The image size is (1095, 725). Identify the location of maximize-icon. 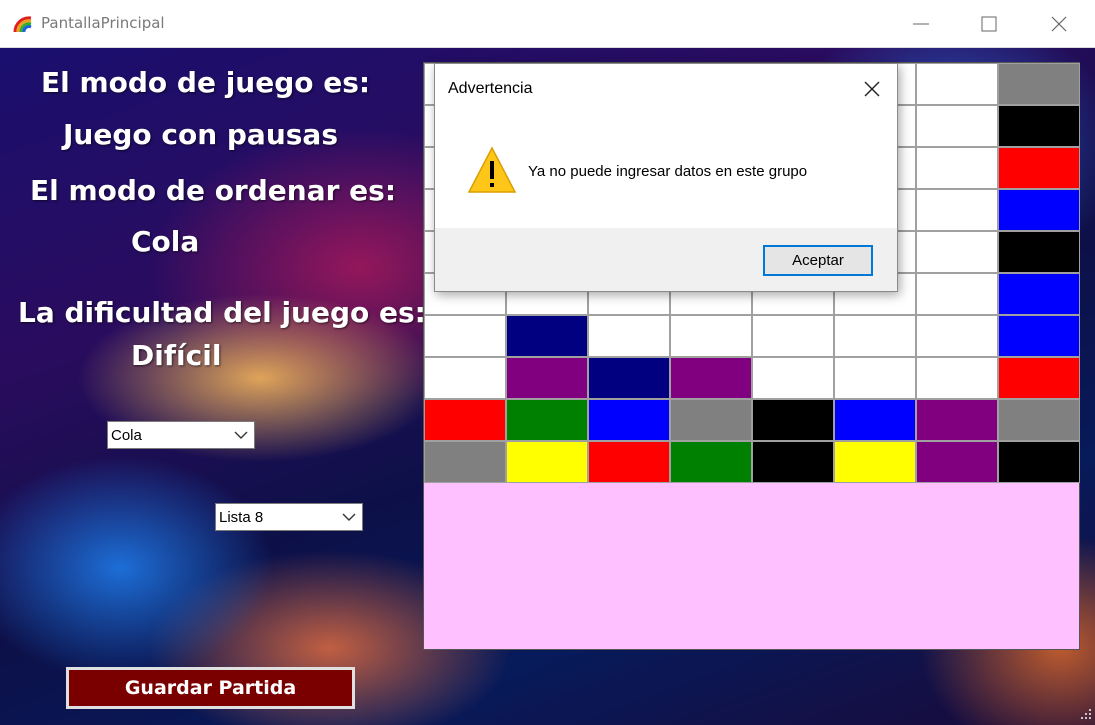
(989, 24).